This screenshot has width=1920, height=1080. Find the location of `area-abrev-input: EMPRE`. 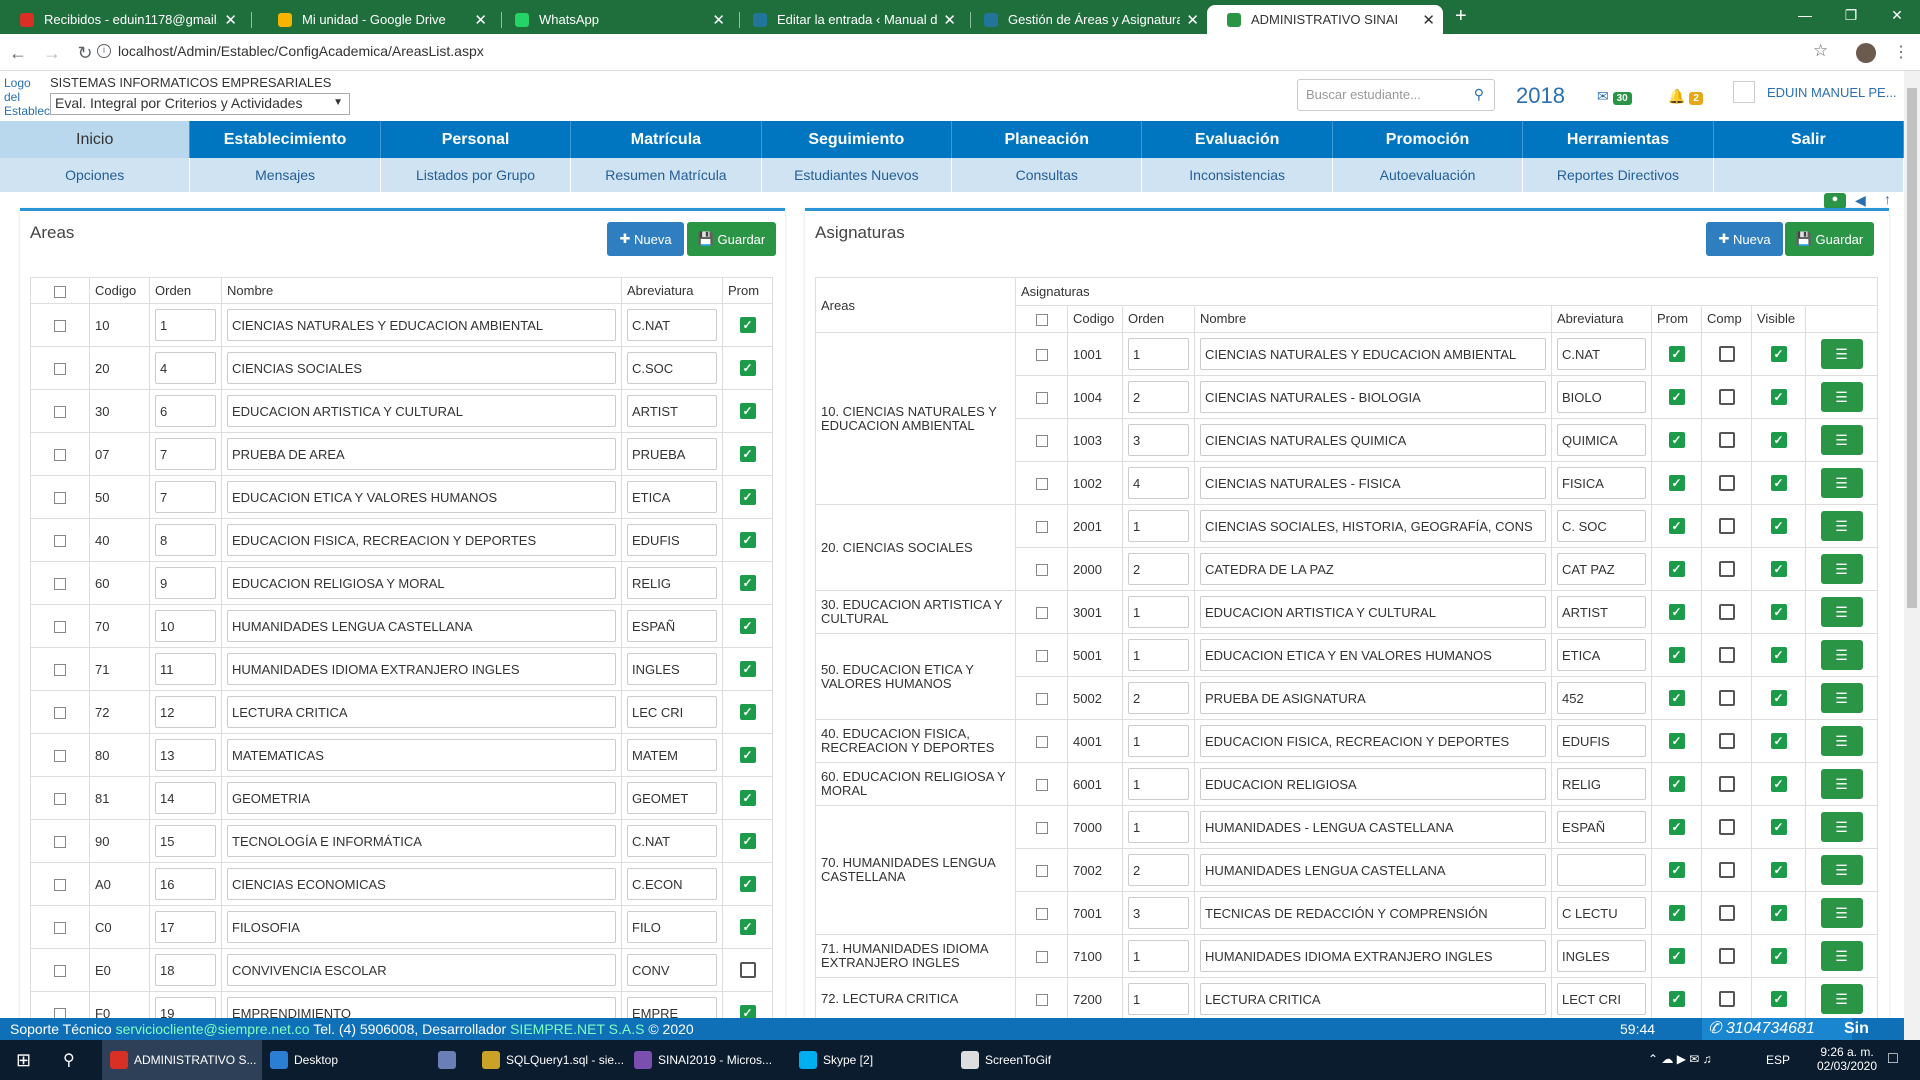

area-abrev-input: EMPRE is located at coordinates (672, 1007).